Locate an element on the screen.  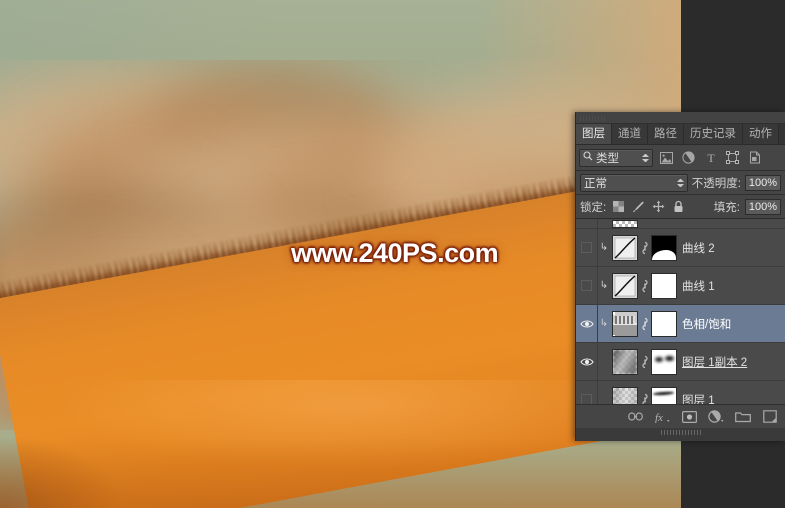
table-row is located at coordinates (680, 224).